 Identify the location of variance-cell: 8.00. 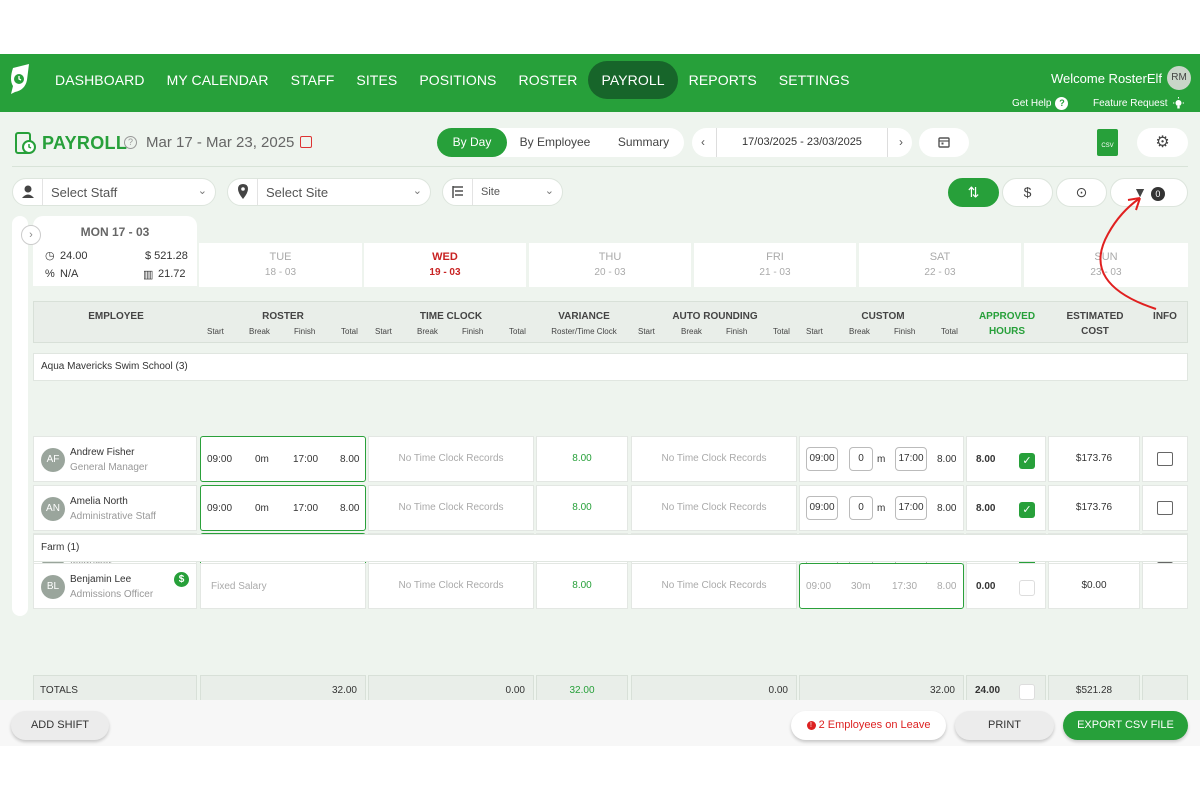
(582, 508).